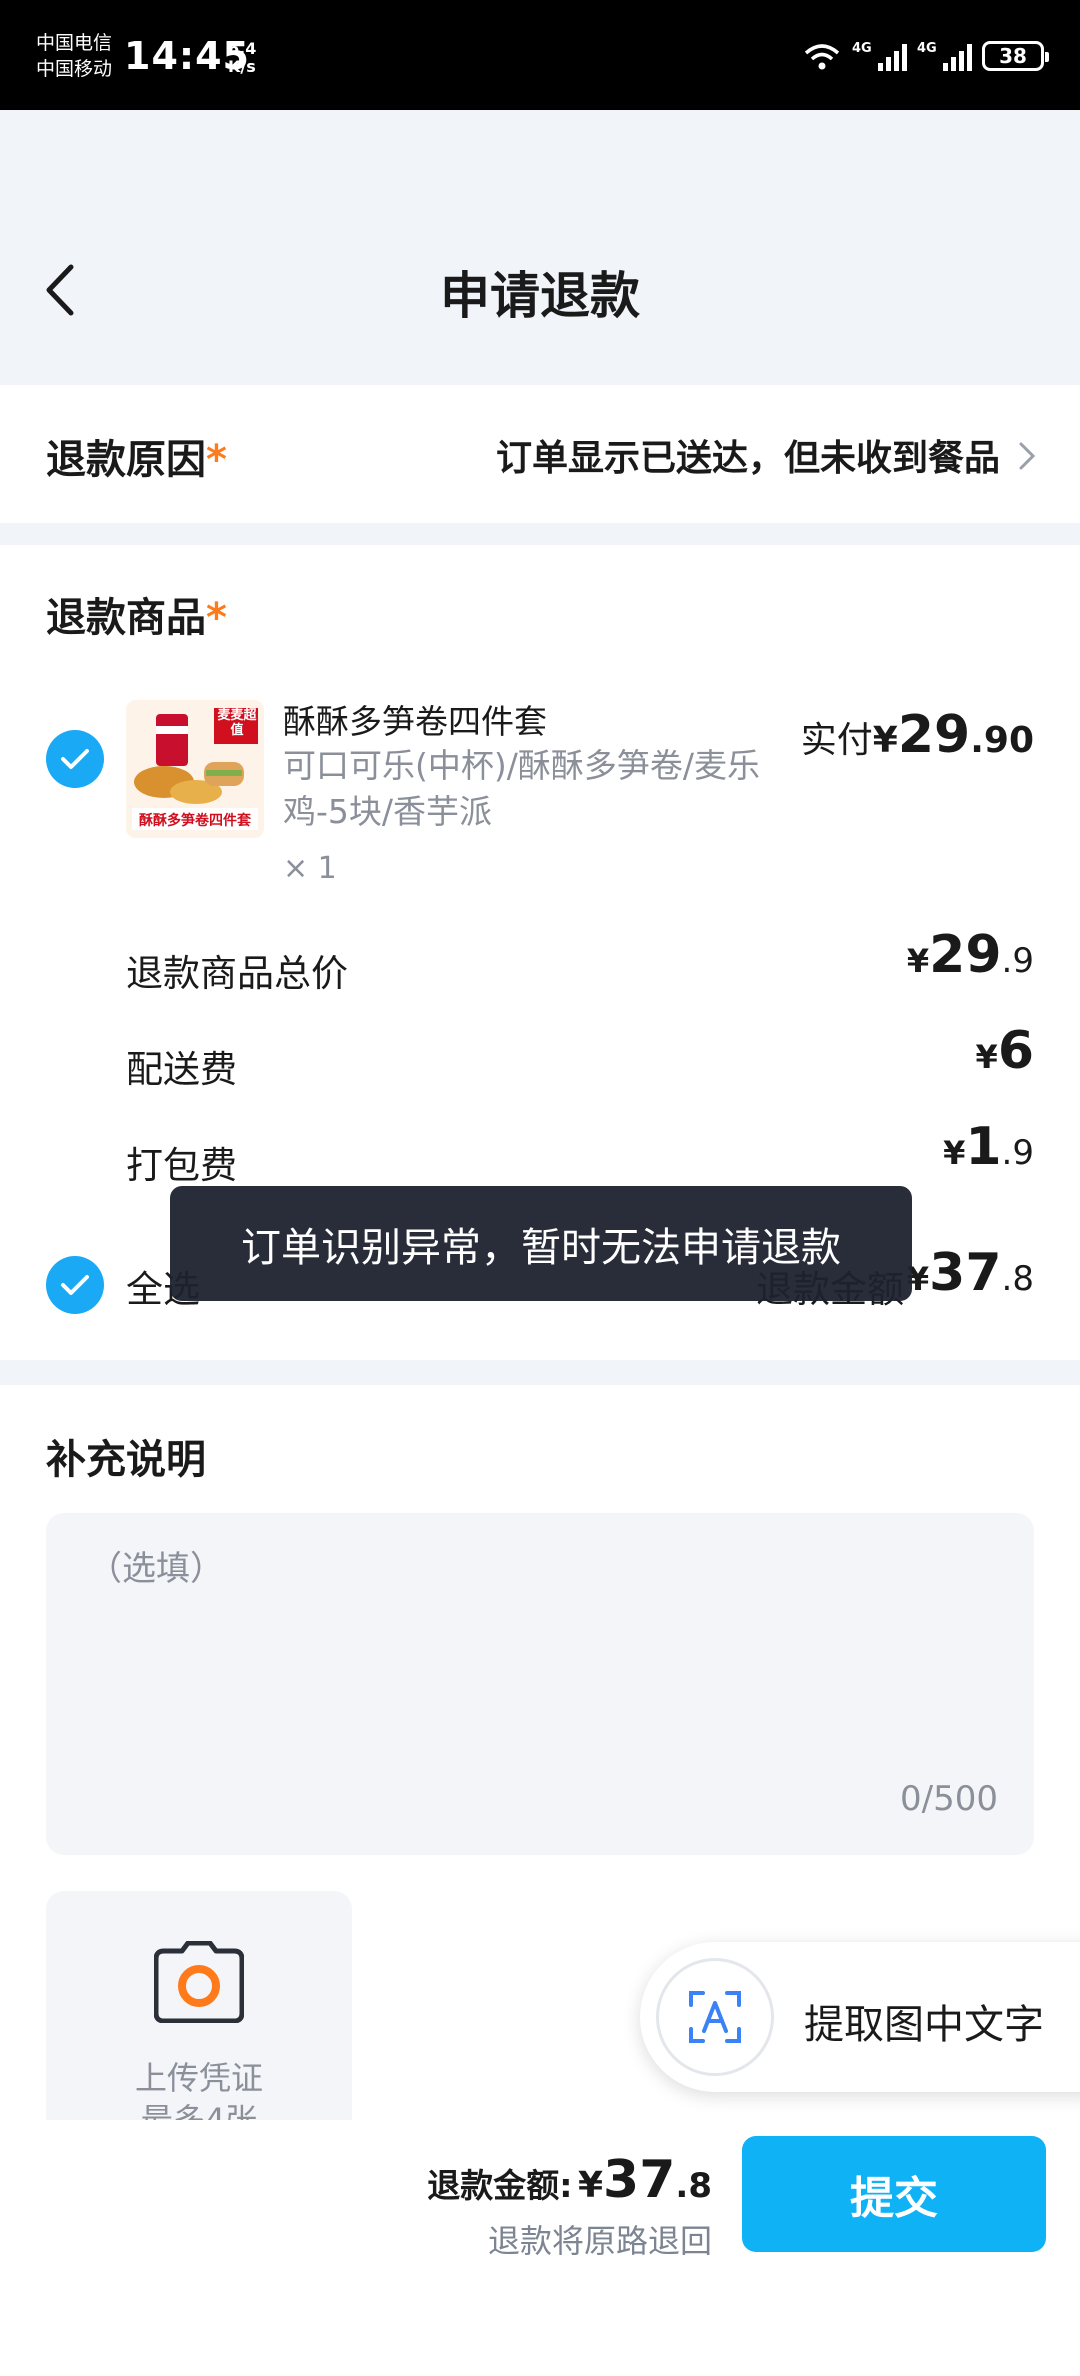 The image size is (1080, 2376). What do you see at coordinates (879, 56) in the screenshot?
I see `signal-icon-1: 4G` at bounding box center [879, 56].